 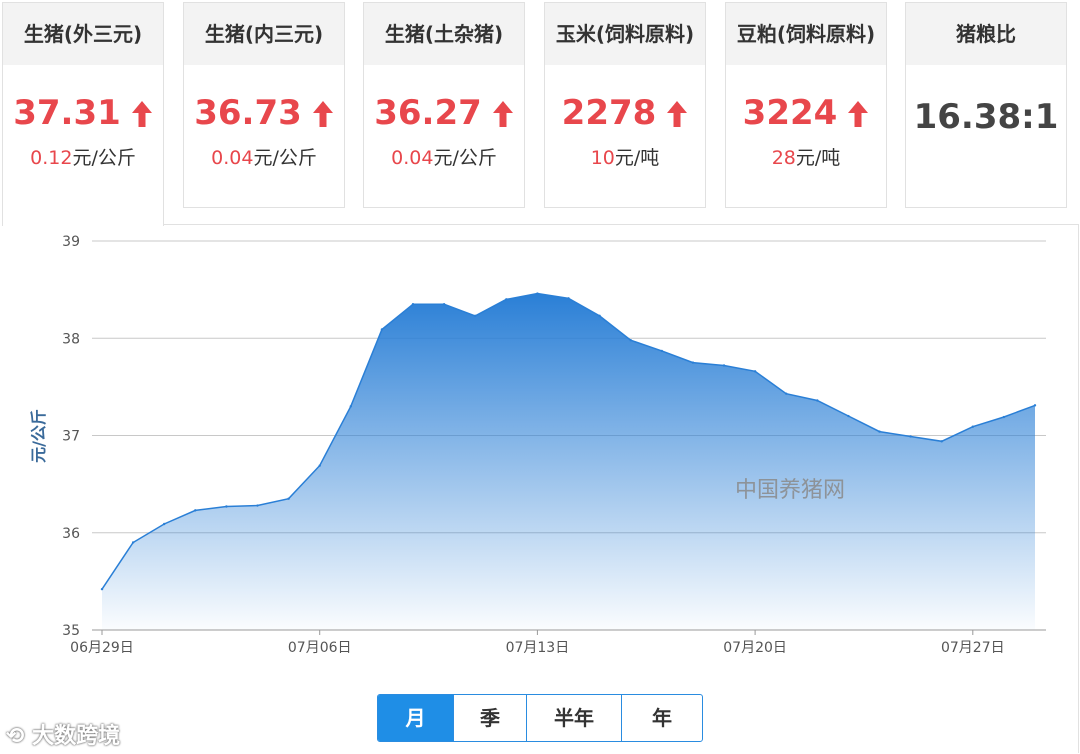 I want to click on price-row: 3224, so click(x=806, y=115).